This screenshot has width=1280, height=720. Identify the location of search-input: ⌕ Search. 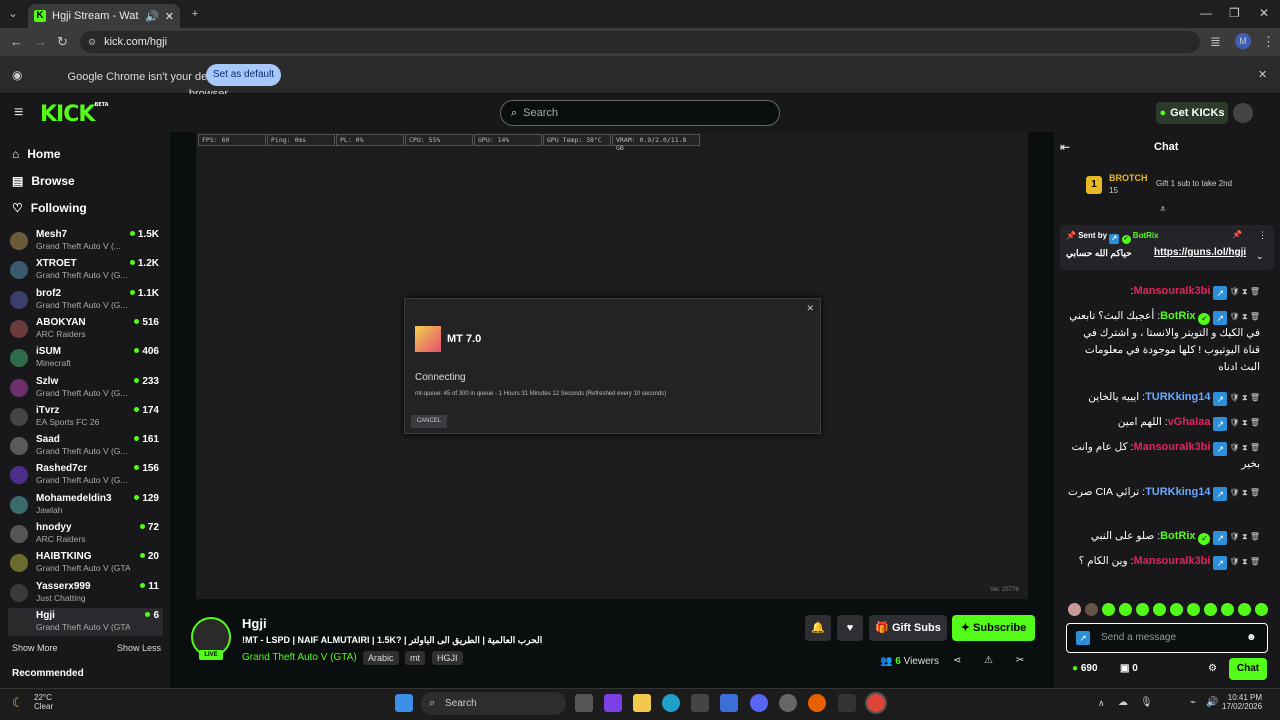
(640, 113).